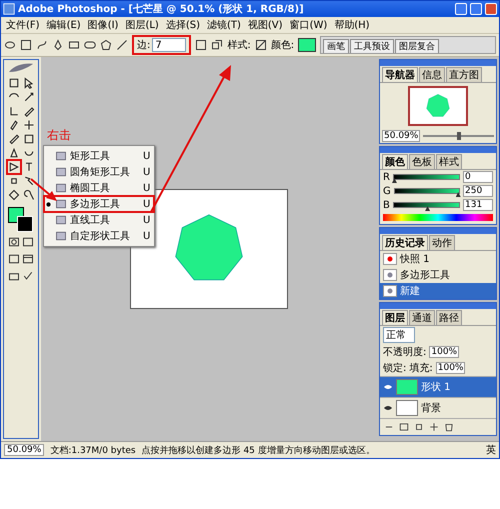 Image resolution: width=500 pixels, height=509 pixels. Describe the element at coordinates (395, 161) in the screenshot. I see `panel-tab: 颜色` at that location.